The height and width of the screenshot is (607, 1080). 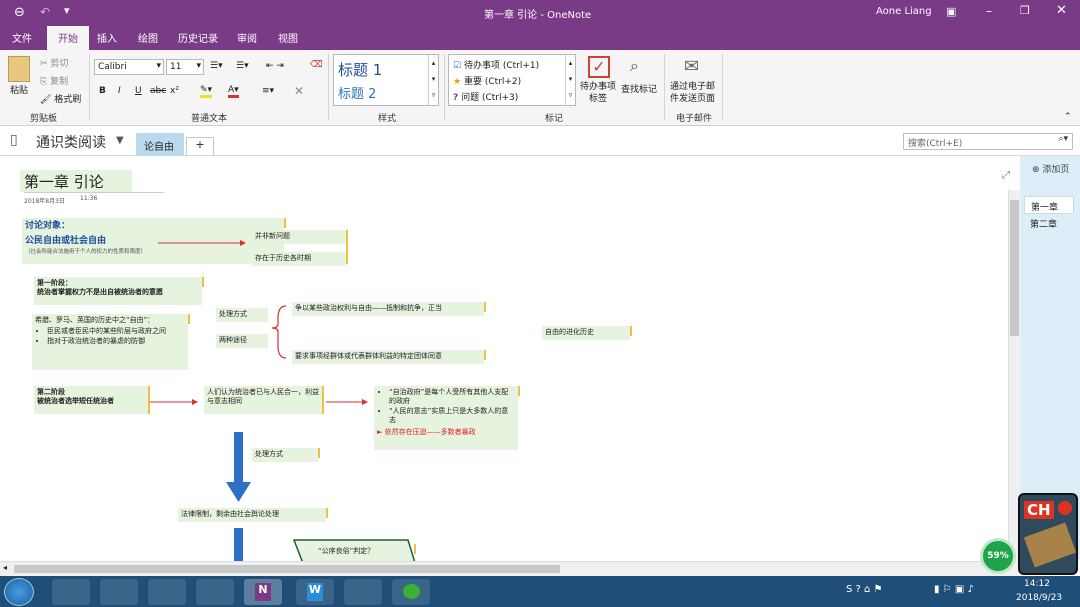 I want to click on folder-icon, so click(x=363, y=592).